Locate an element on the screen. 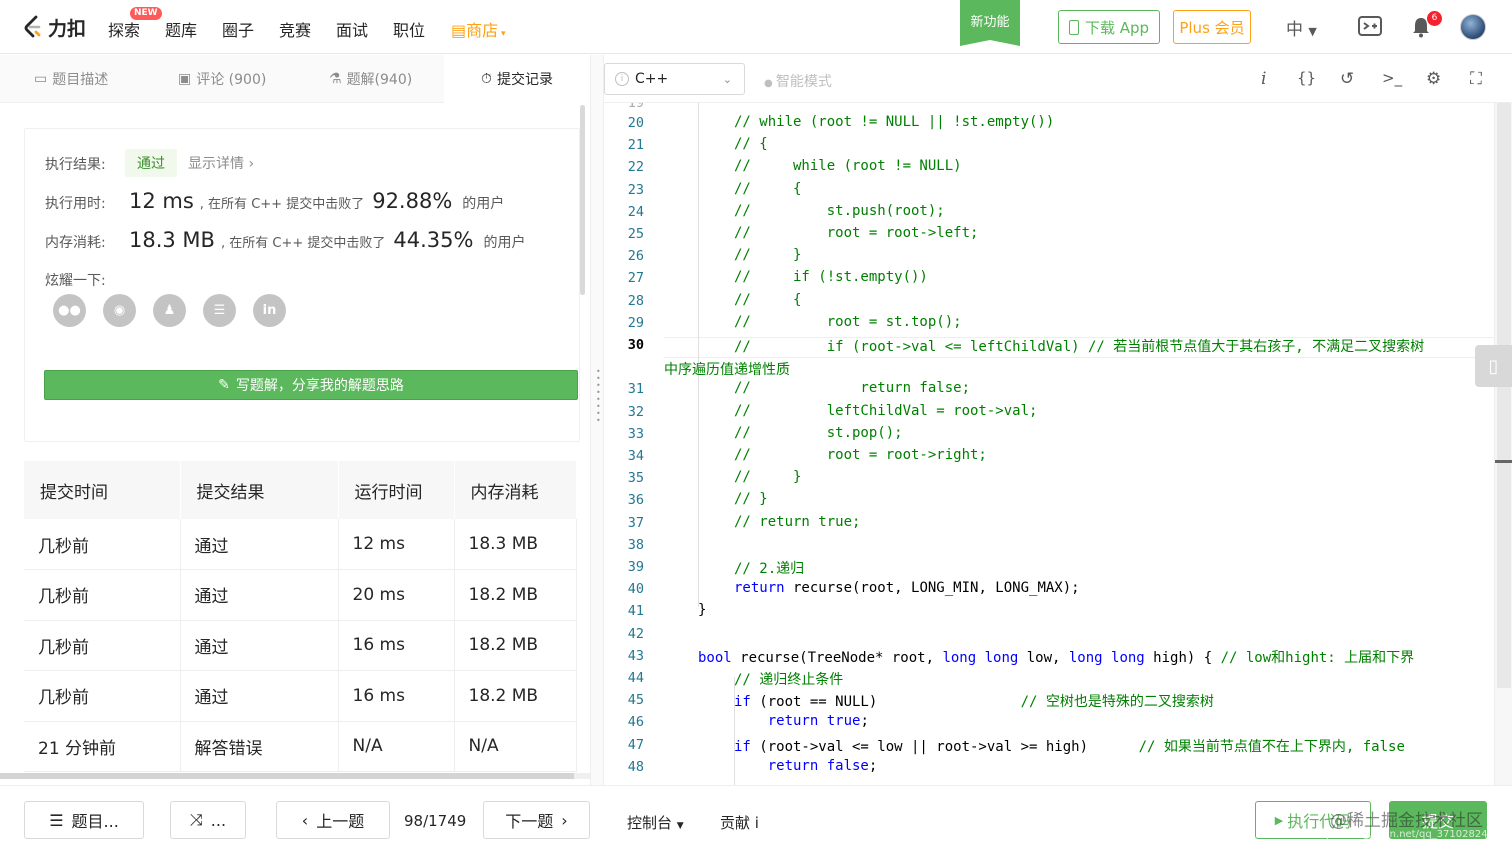 Image resolution: width=1512 pixels, height=851 pixels. logo: 力扣 is located at coordinates (54, 27).